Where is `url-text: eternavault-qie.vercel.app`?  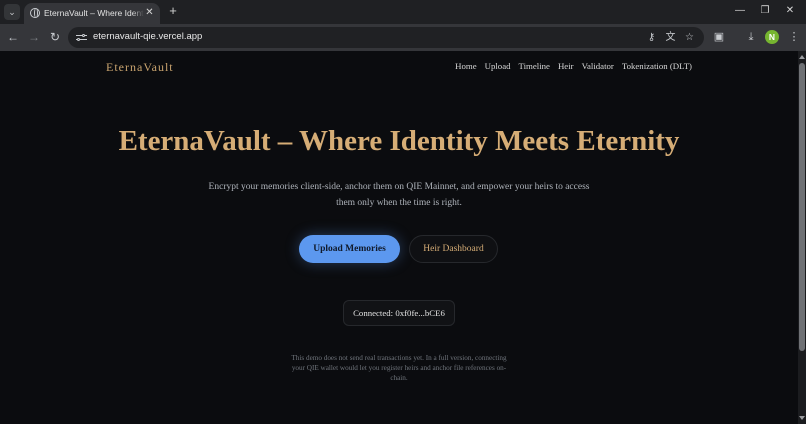 url-text: eternavault-qie.vercel.app is located at coordinates (147, 36).